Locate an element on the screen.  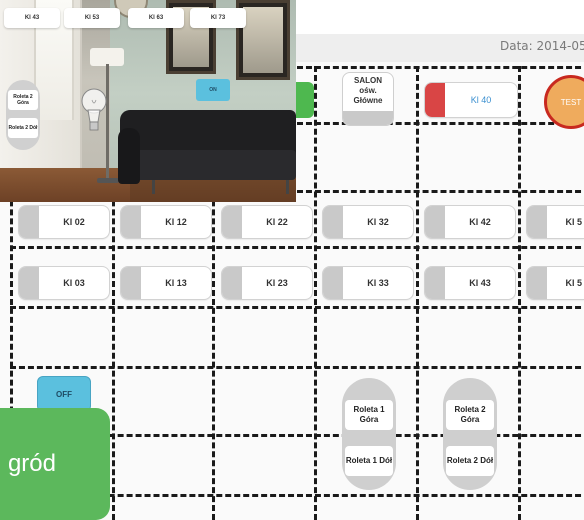
switch-label: Kl 43 is located at coordinates (480, 283).